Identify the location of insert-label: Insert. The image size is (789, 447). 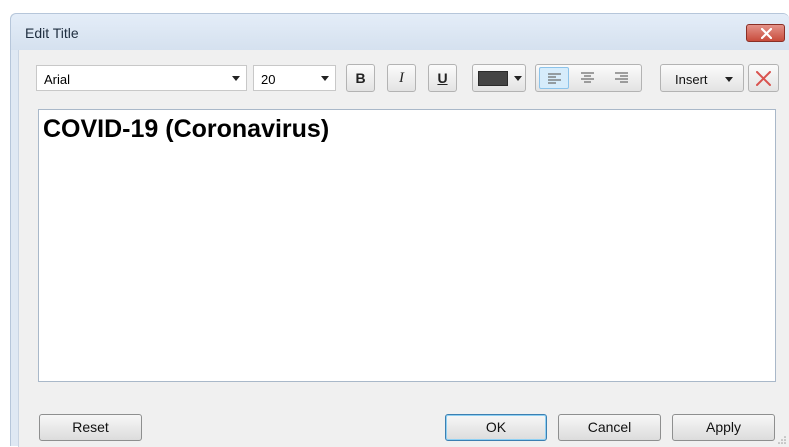
(691, 79).